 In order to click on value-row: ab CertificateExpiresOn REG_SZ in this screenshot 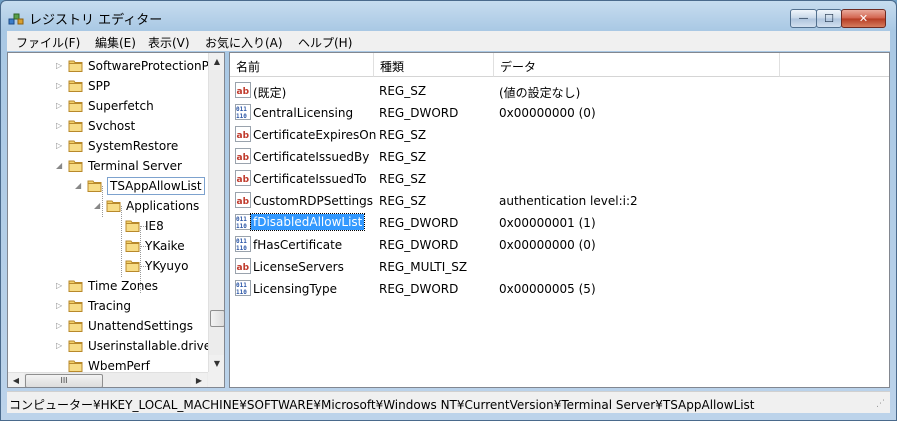, I will do `click(559, 134)`.